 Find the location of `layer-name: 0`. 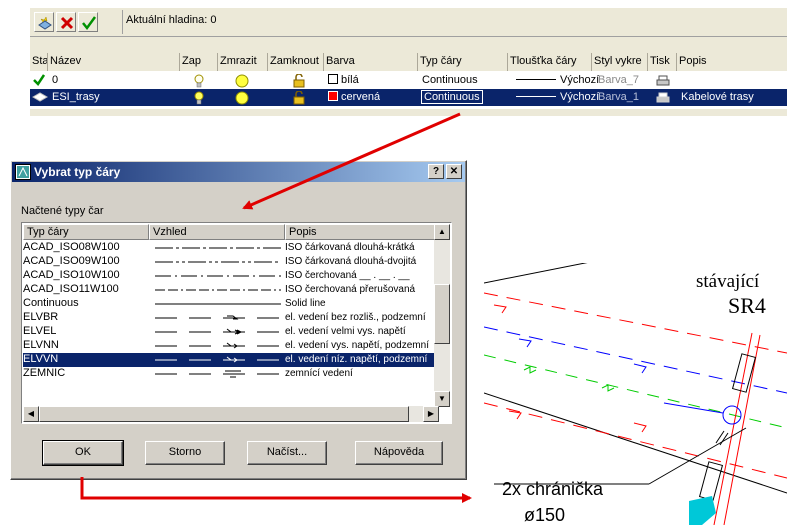

layer-name: 0 is located at coordinates (55, 80).